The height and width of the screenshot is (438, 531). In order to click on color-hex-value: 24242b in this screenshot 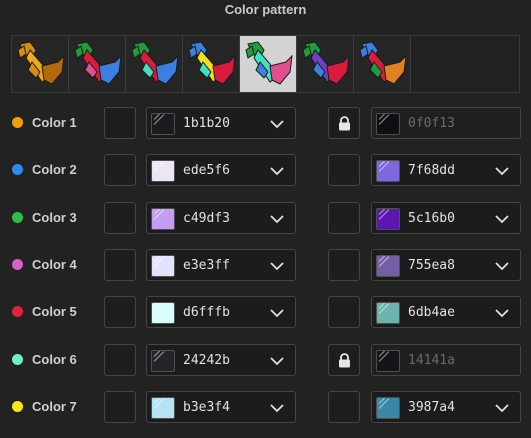, I will do `click(206, 360)`.